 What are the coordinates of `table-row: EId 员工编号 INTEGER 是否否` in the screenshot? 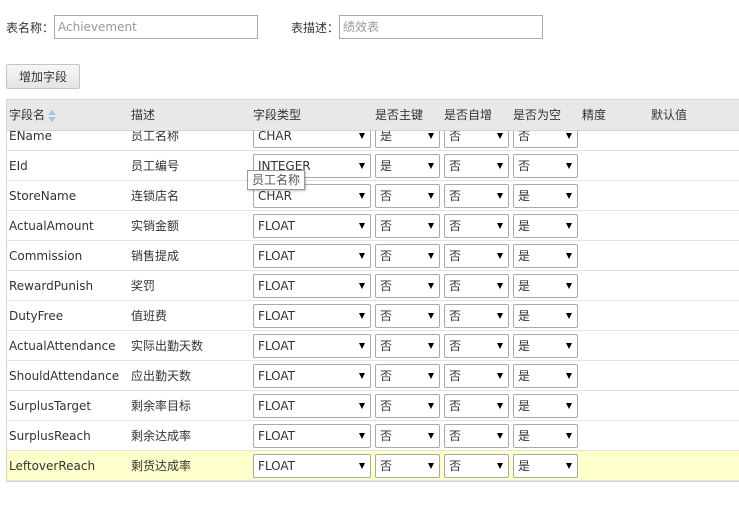 It's located at (373, 166).